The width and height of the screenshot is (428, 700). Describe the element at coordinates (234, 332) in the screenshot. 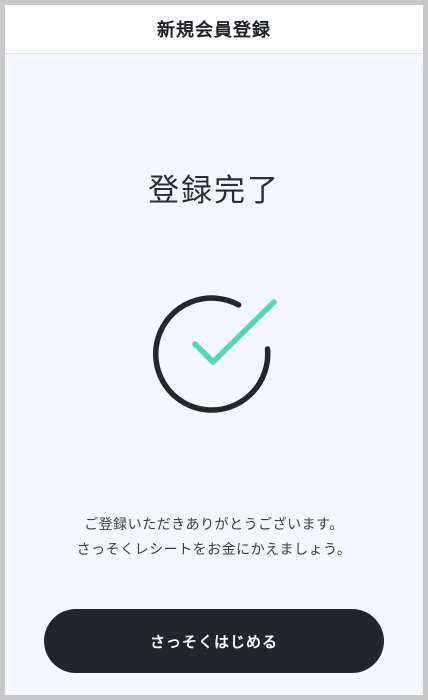

I see `check-mark` at that location.